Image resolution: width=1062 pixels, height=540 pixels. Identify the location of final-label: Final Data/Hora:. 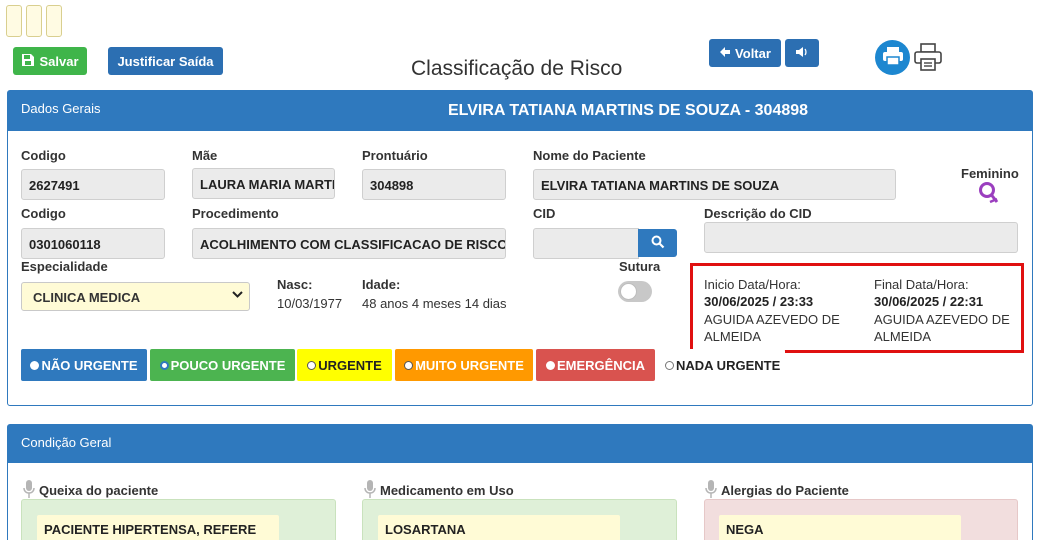
(921, 284).